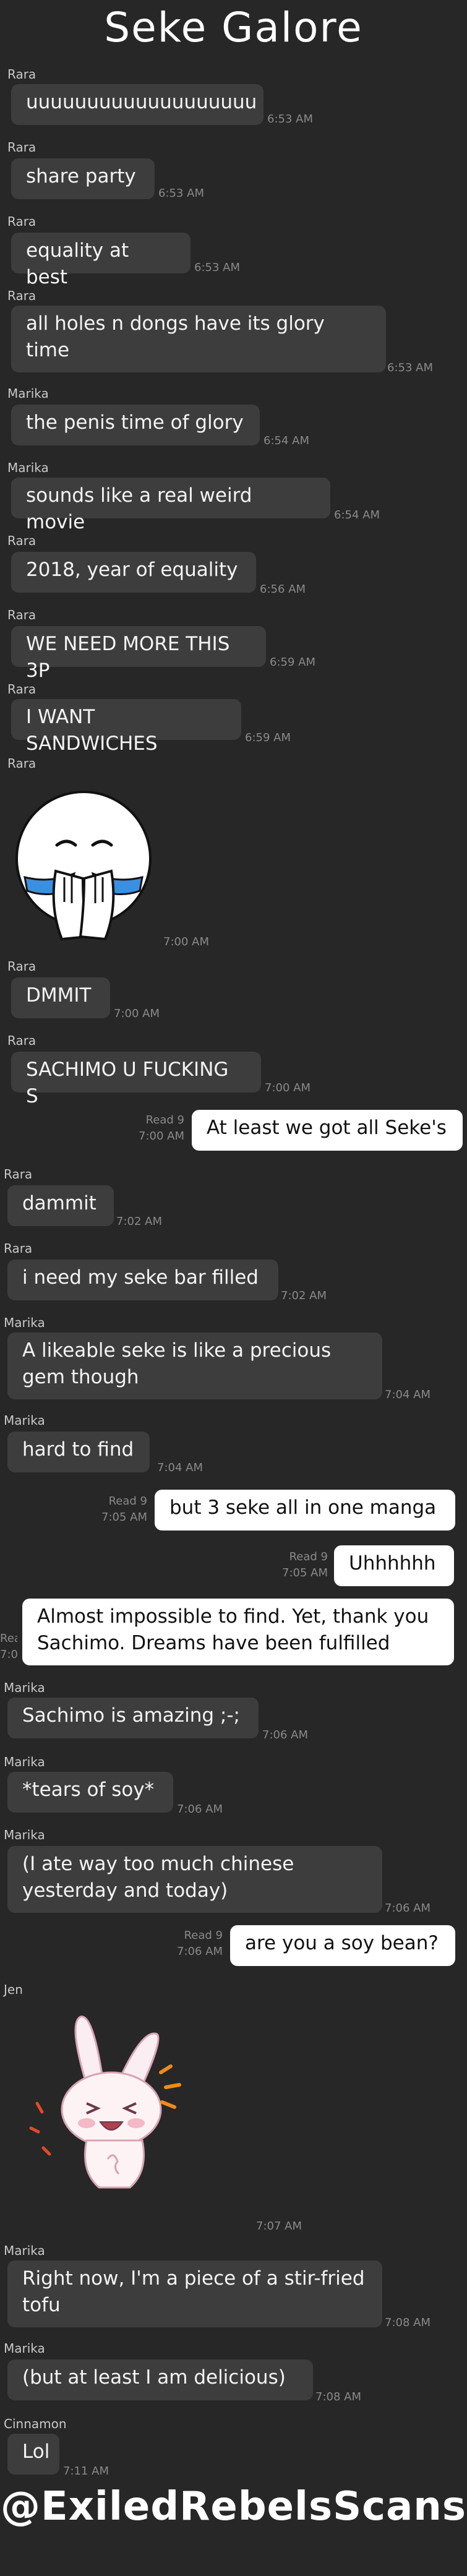  I want to click on message-bubble: *tears of soy*, so click(90, 1793).